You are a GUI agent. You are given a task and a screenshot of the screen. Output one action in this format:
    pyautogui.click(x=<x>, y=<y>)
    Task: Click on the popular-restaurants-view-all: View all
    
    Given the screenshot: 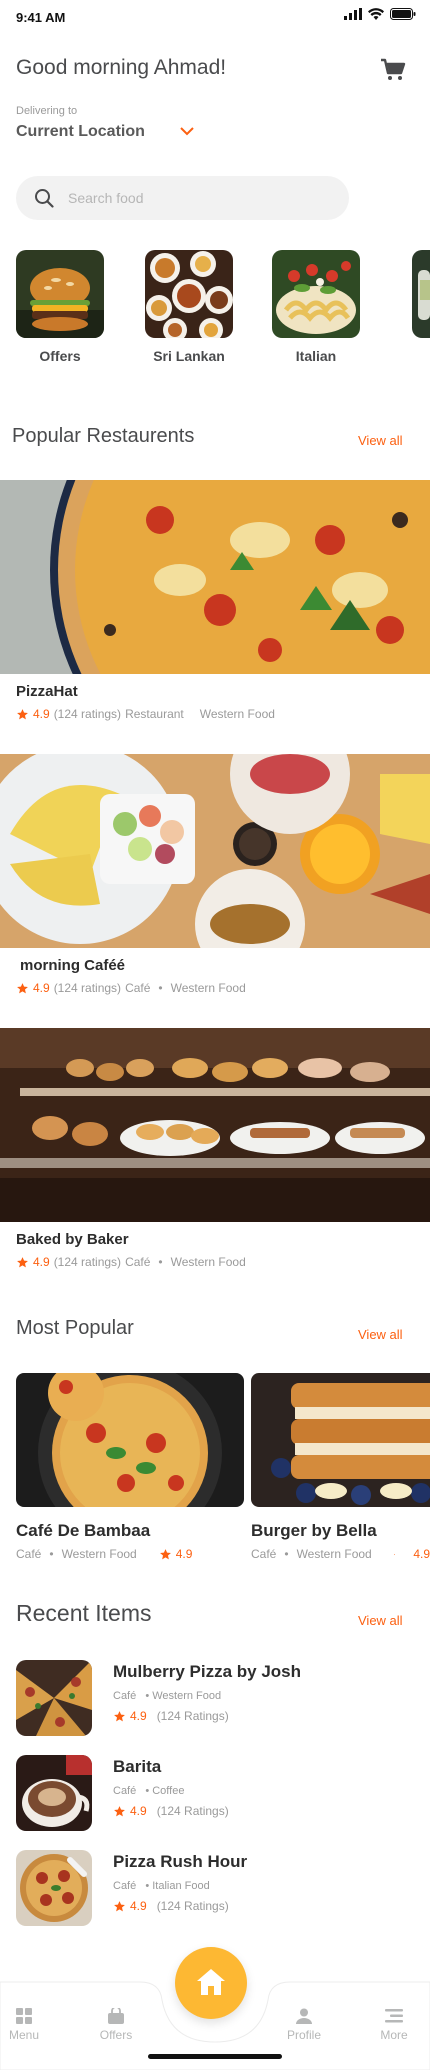 What is the action you would take?
    pyautogui.click(x=380, y=440)
    